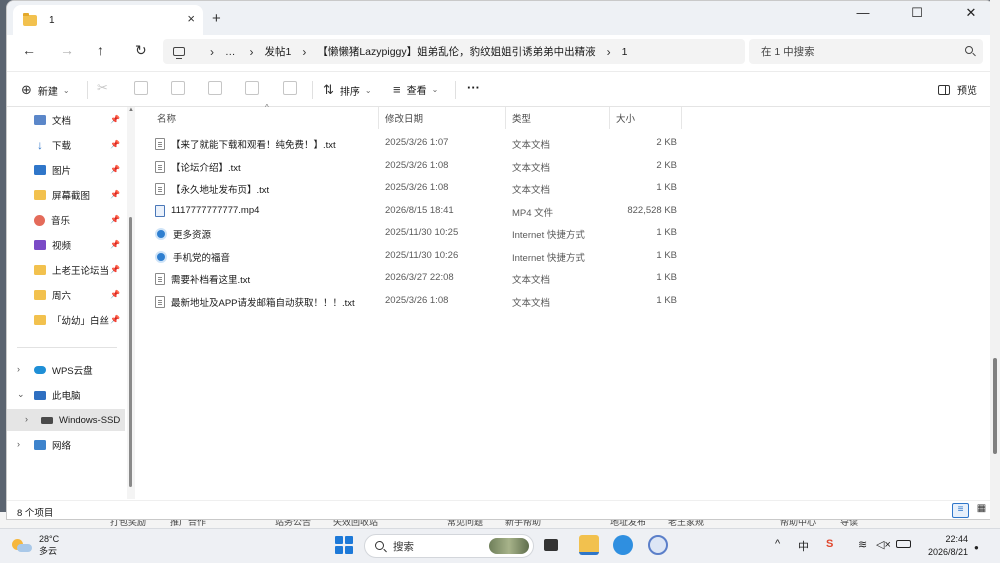 The height and width of the screenshot is (563, 1000). What do you see at coordinates (206, 168) in the screenshot?
I see `file-name: 【论坛介绍】.txt` at bounding box center [206, 168].